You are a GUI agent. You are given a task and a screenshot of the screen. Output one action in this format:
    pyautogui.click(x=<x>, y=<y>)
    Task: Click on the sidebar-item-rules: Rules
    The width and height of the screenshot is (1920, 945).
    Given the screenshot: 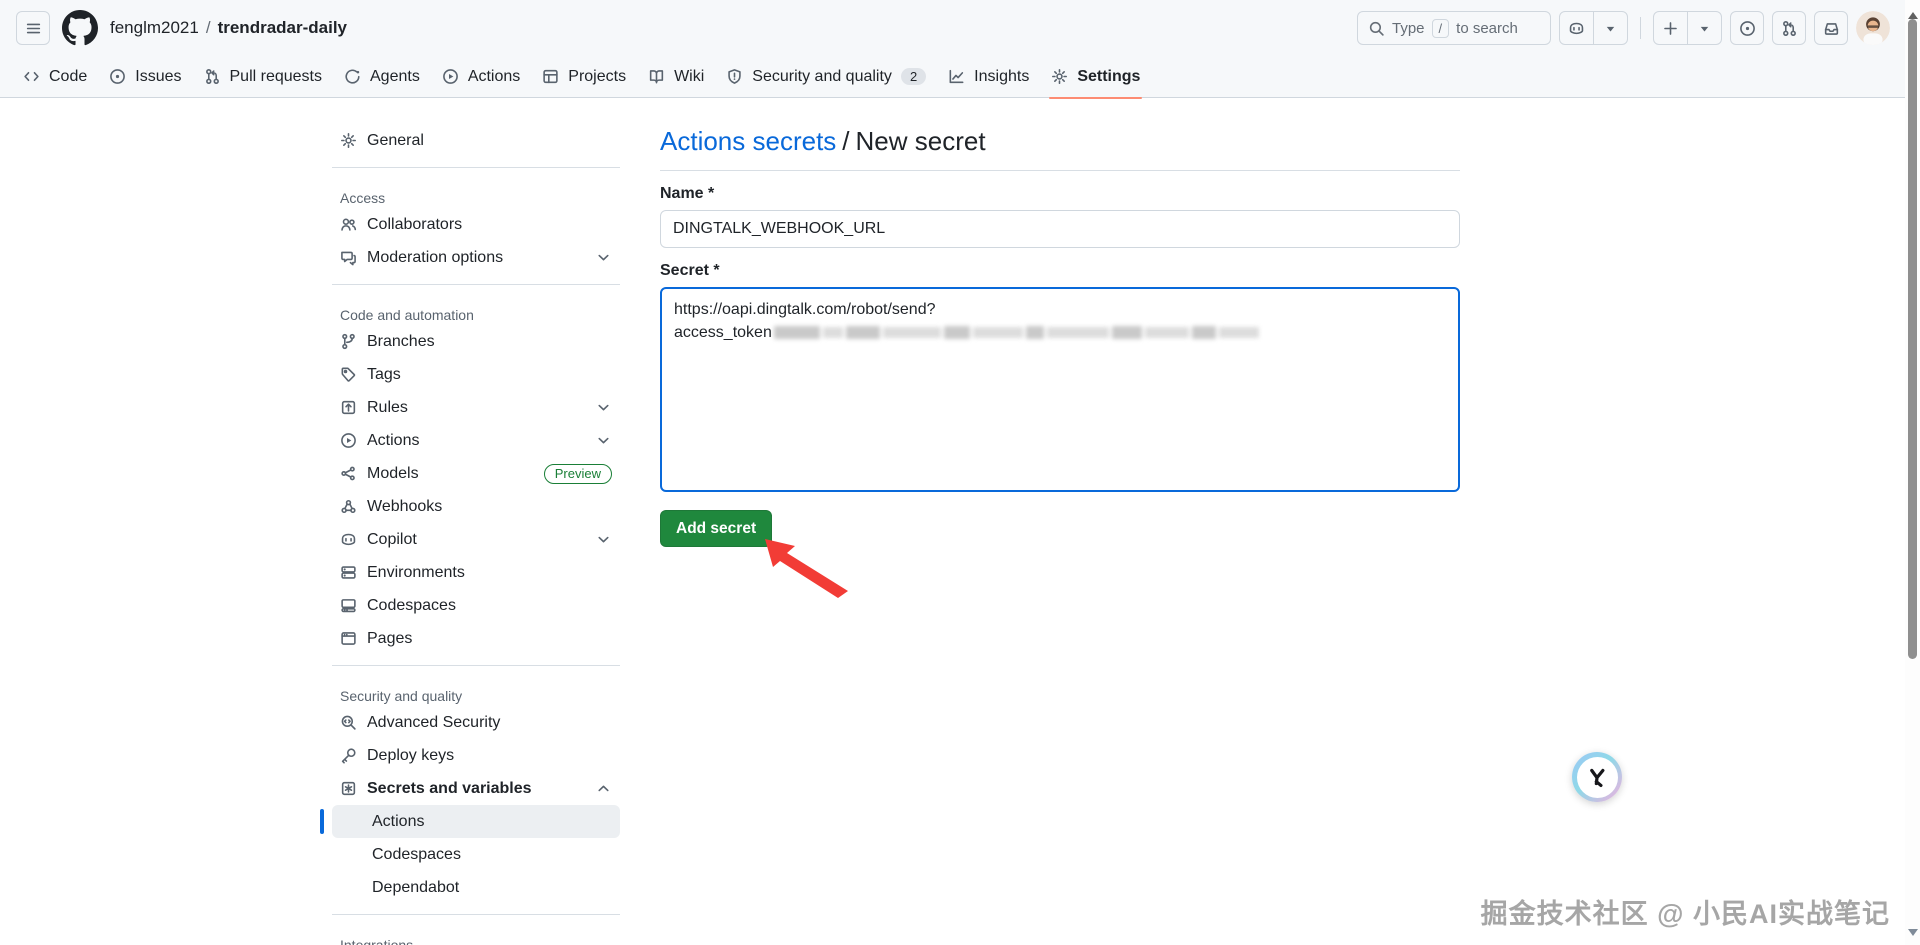 What is the action you would take?
    pyautogui.click(x=476, y=407)
    